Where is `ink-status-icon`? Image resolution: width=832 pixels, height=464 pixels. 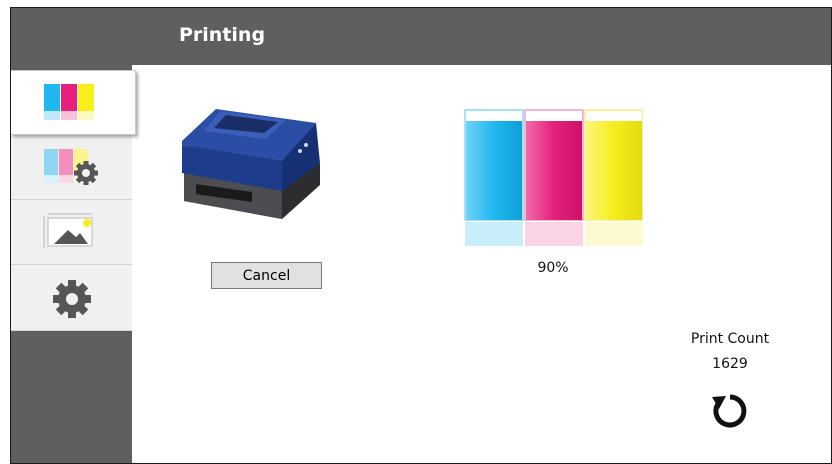
ink-status-icon is located at coordinates (69, 102).